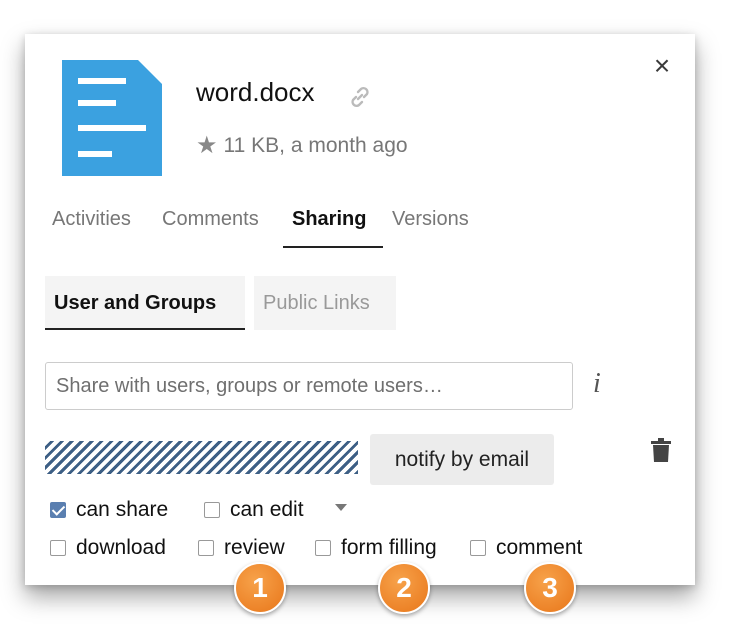  Describe the element at coordinates (254, 547) in the screenshot. I see `review-label: review` at that location.